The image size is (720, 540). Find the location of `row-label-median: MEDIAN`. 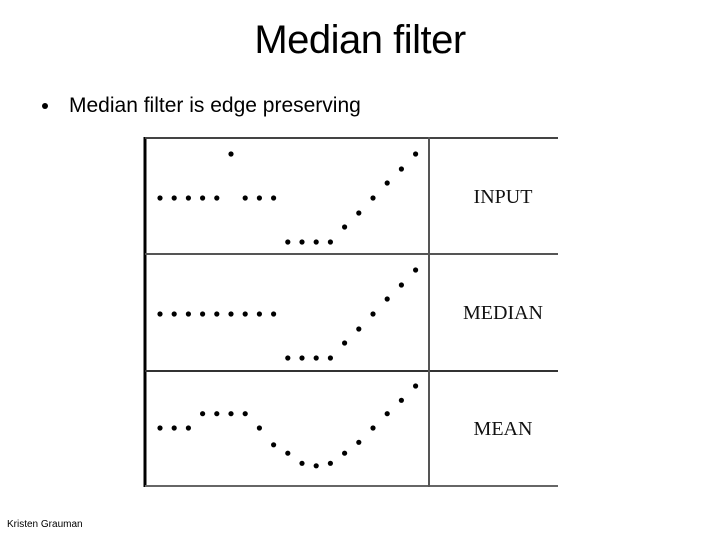

row-label-median: MEDIAN is located at coordinates (503, 313).